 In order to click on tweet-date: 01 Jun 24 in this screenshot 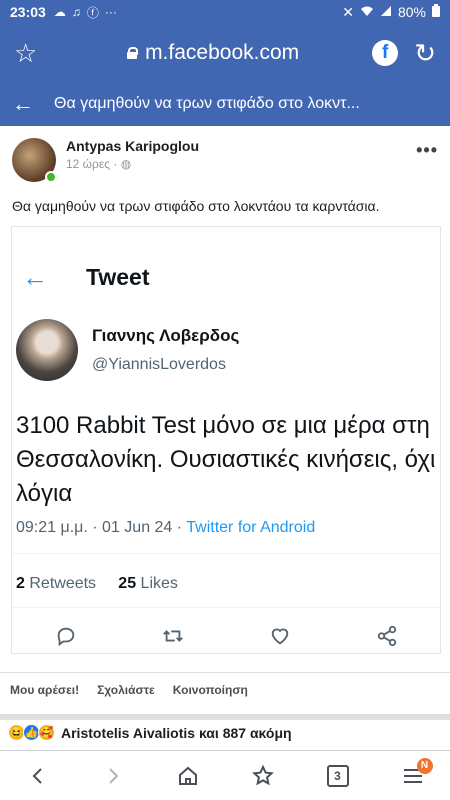, I will do `click(137, 527)`.